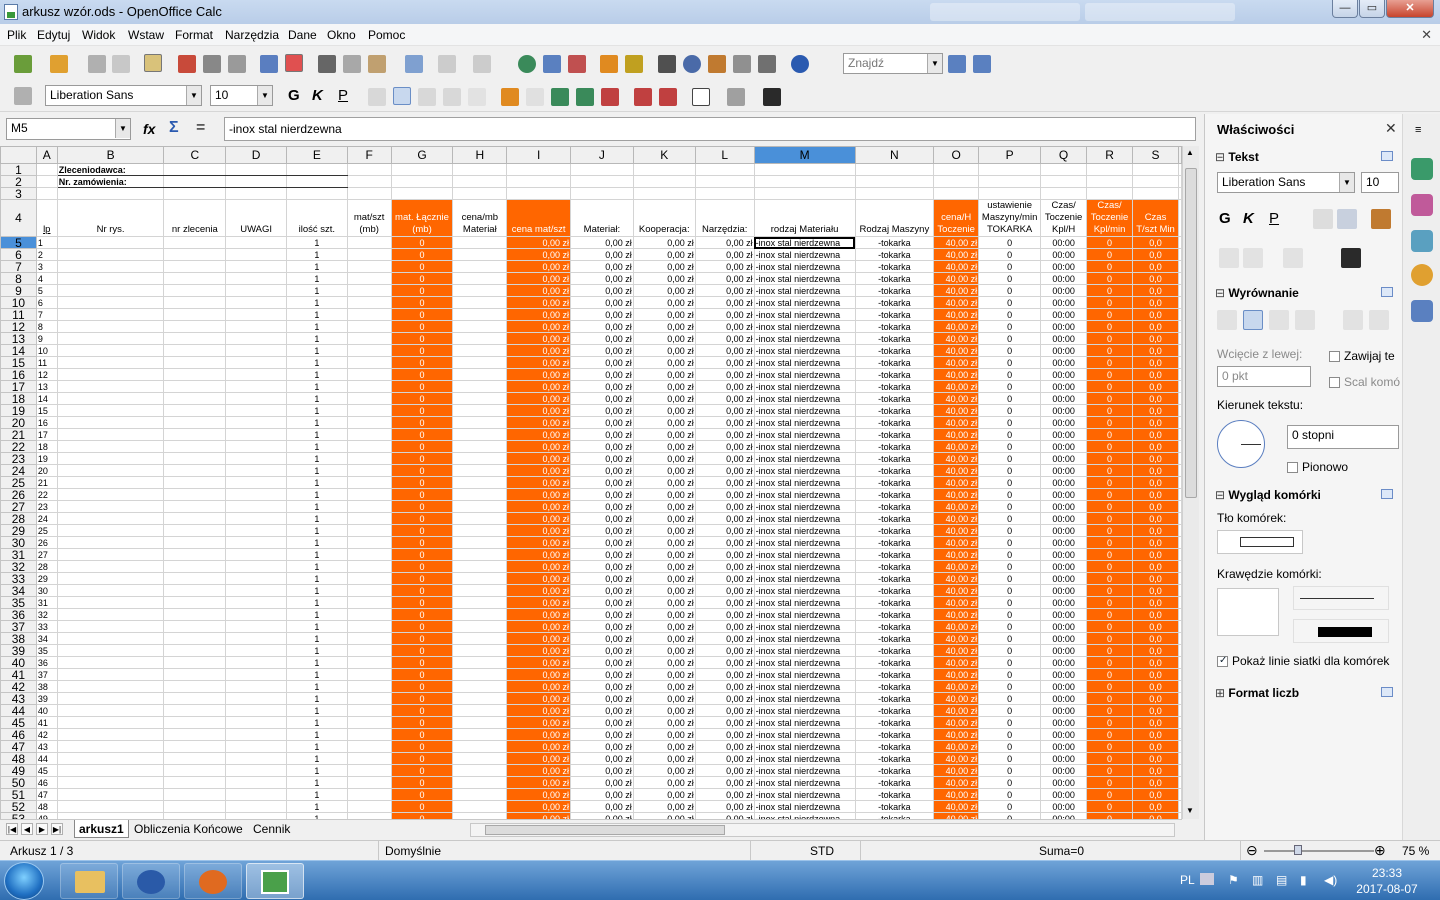 The image size is (1440, 900). Describe the element at coordinates (46, 578) in the screenshot. I see `cell-a: 29` at that location.